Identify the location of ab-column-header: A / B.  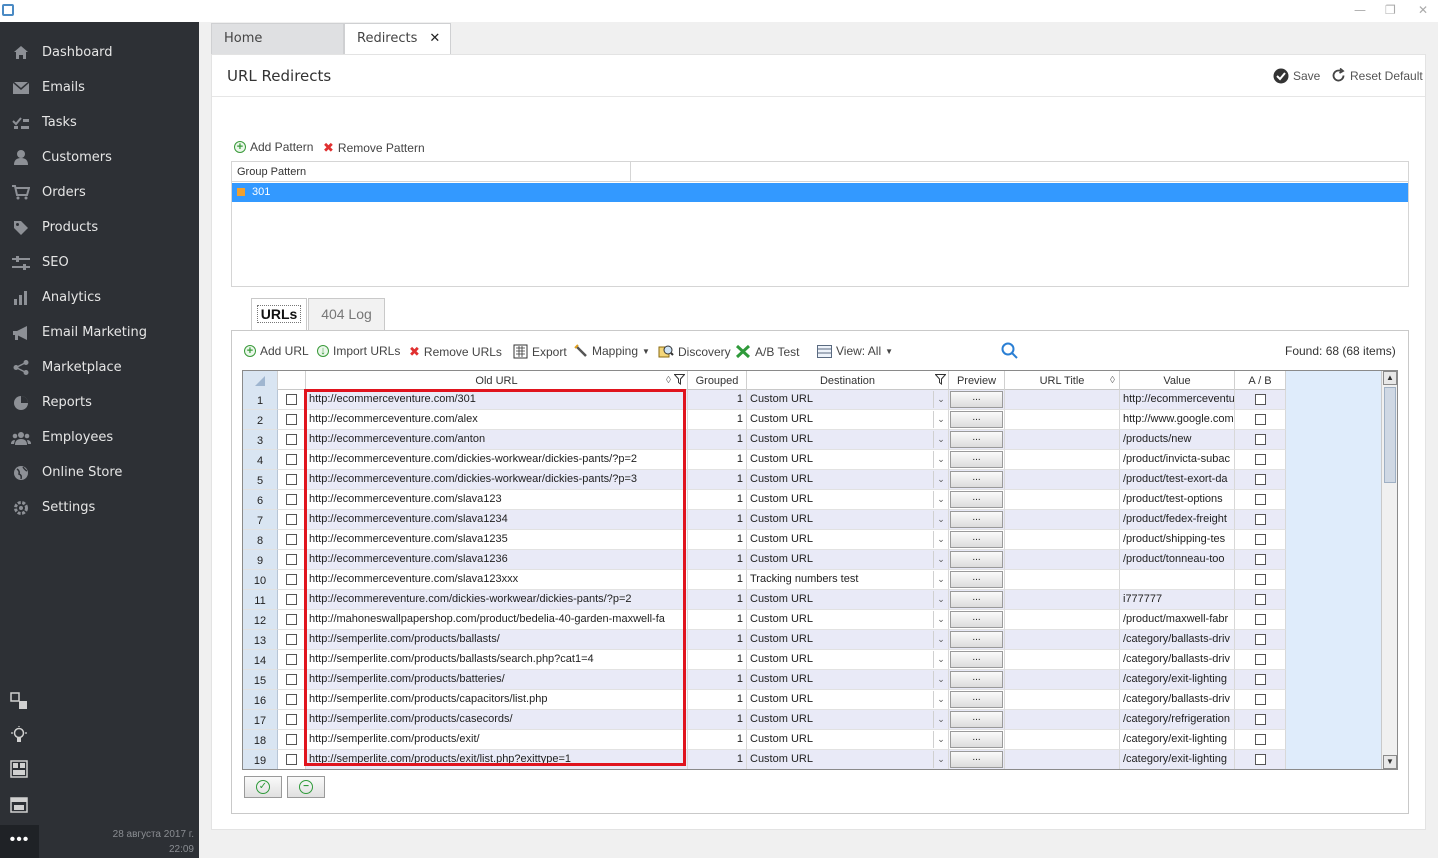
(1260, 380).